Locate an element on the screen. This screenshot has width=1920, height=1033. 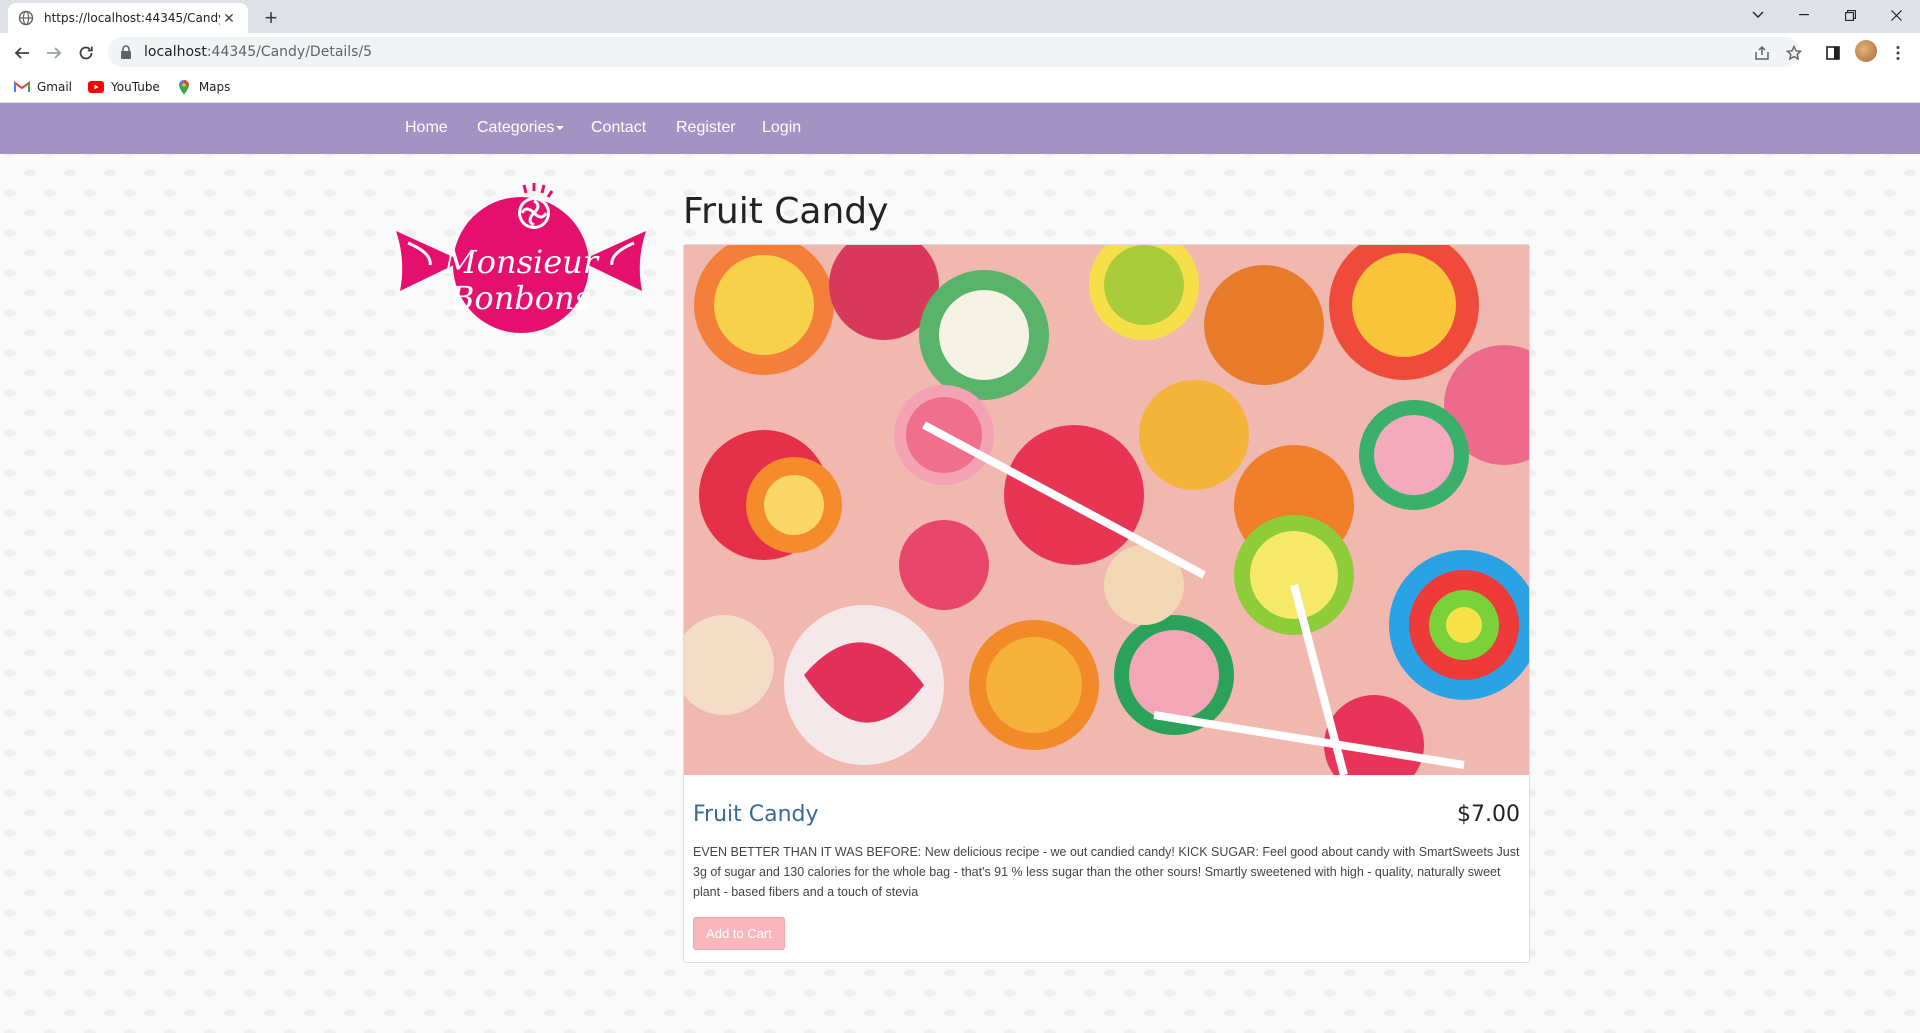
nav-contact: Contact is located at coordinates (618, 128).